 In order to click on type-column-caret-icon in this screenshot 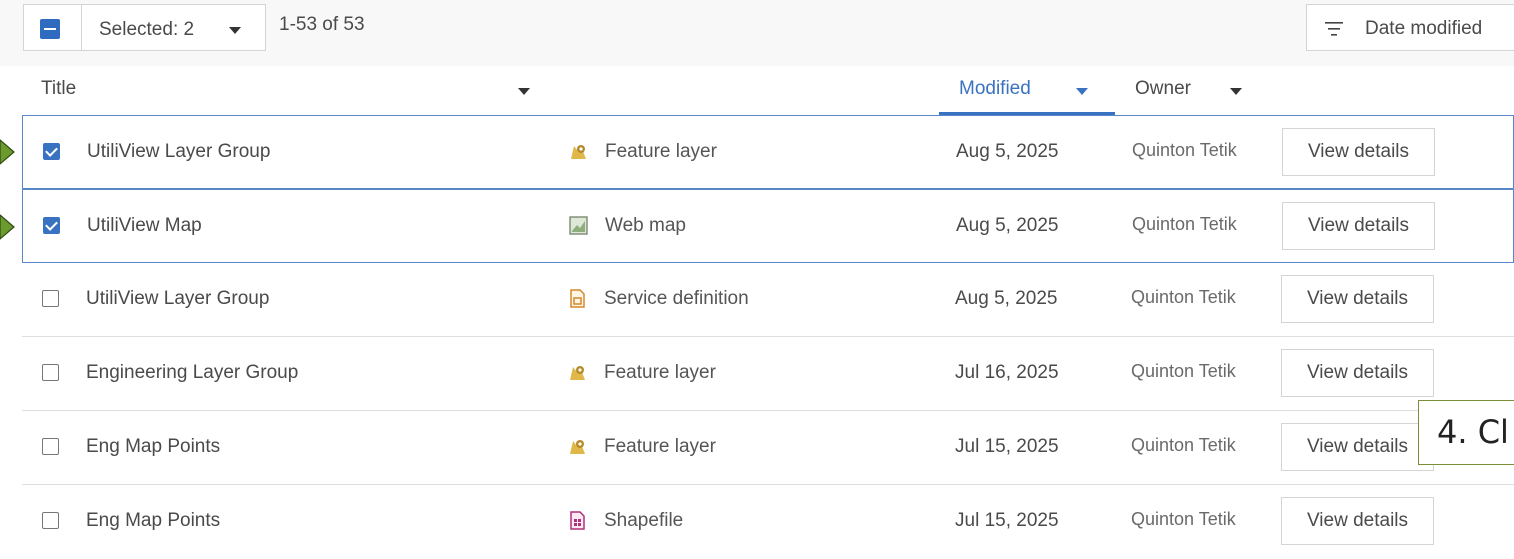, I will do `click(524, 91)`.